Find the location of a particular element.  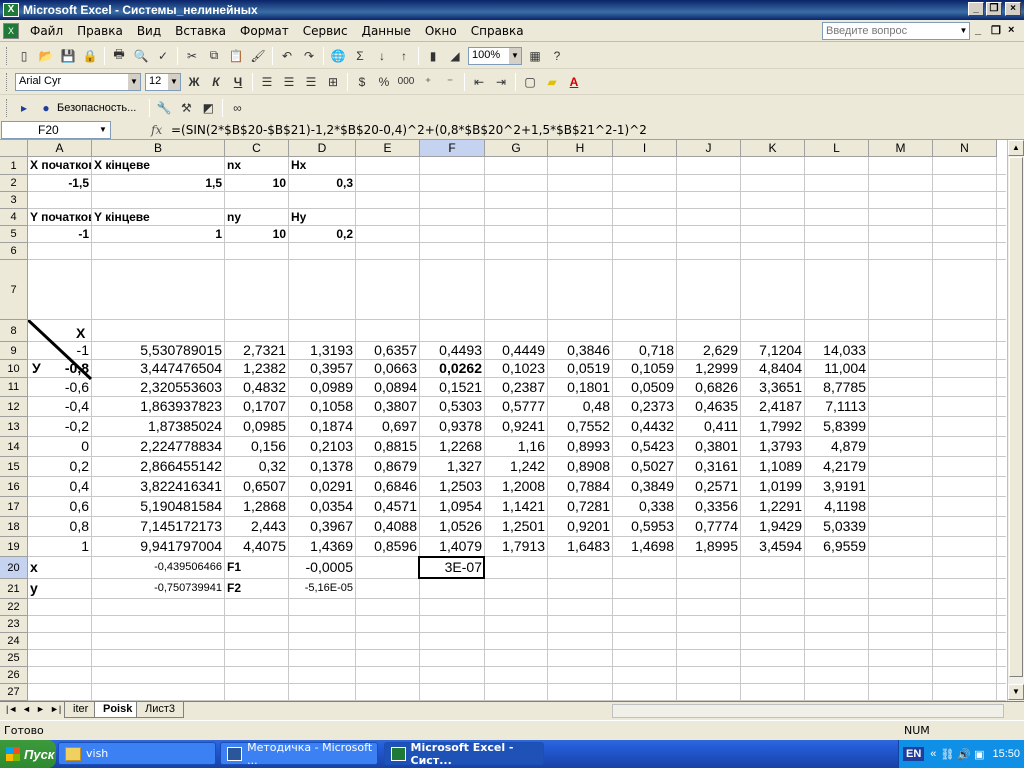

volume-icon: 🔊 is located at coordinates (964, 754).